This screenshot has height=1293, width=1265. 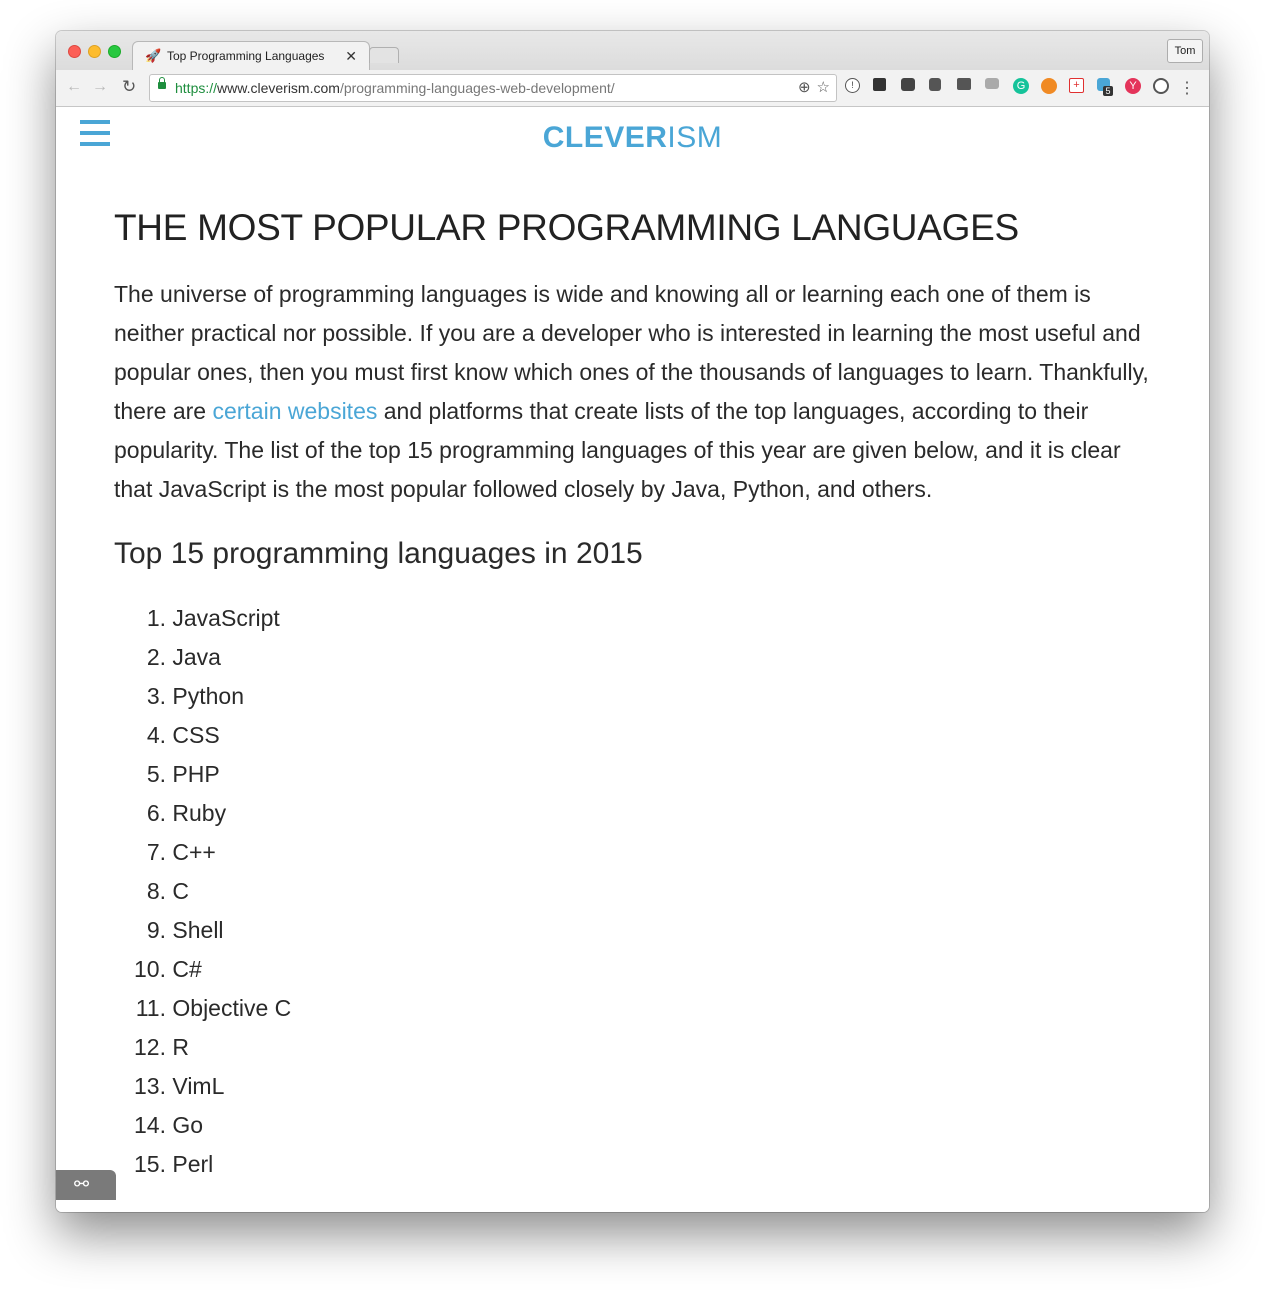 I want to click on brave-extension-icon, so click(x=1049, y=86).